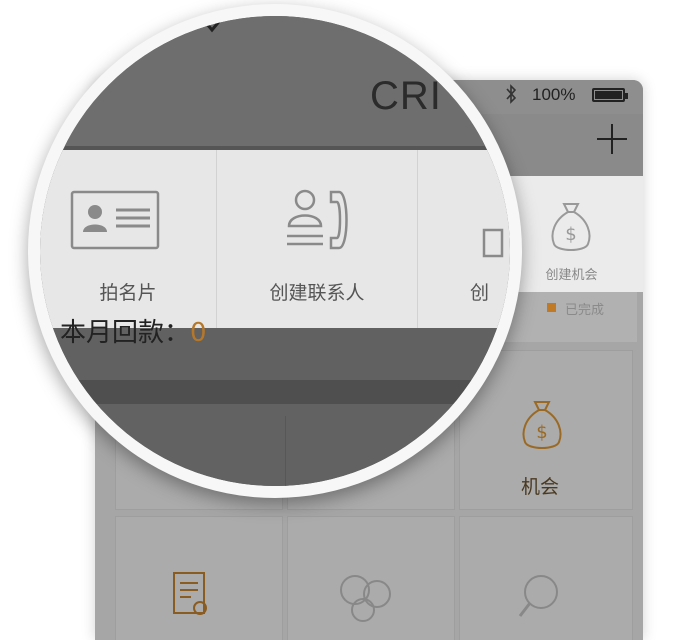 The height and width of the screenshot is (640, 700). I want to click on scan-business-card-label: 拍名片, so click(128, 293).